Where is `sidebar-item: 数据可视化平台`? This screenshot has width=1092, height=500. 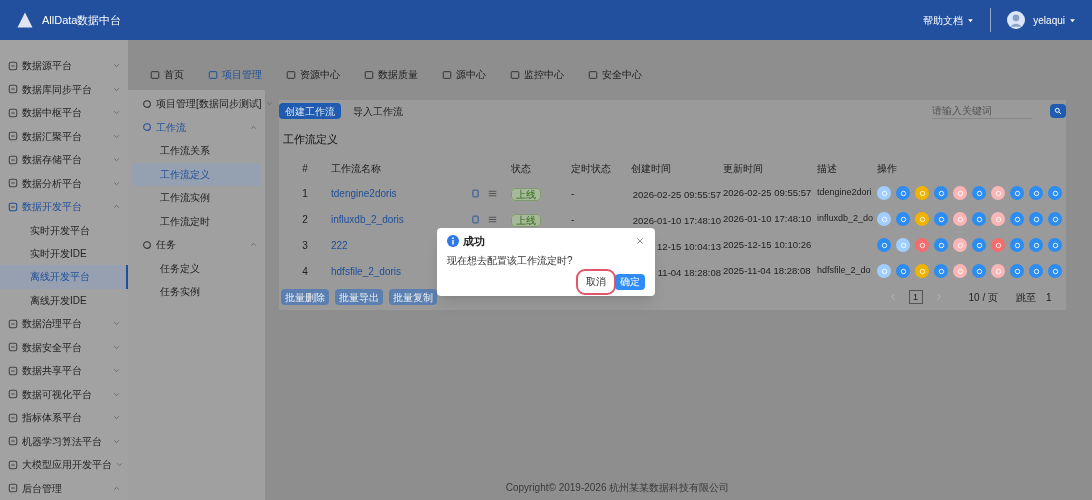 sidebar-item: 数据可视化平台 is located at coordinates (64, 394).